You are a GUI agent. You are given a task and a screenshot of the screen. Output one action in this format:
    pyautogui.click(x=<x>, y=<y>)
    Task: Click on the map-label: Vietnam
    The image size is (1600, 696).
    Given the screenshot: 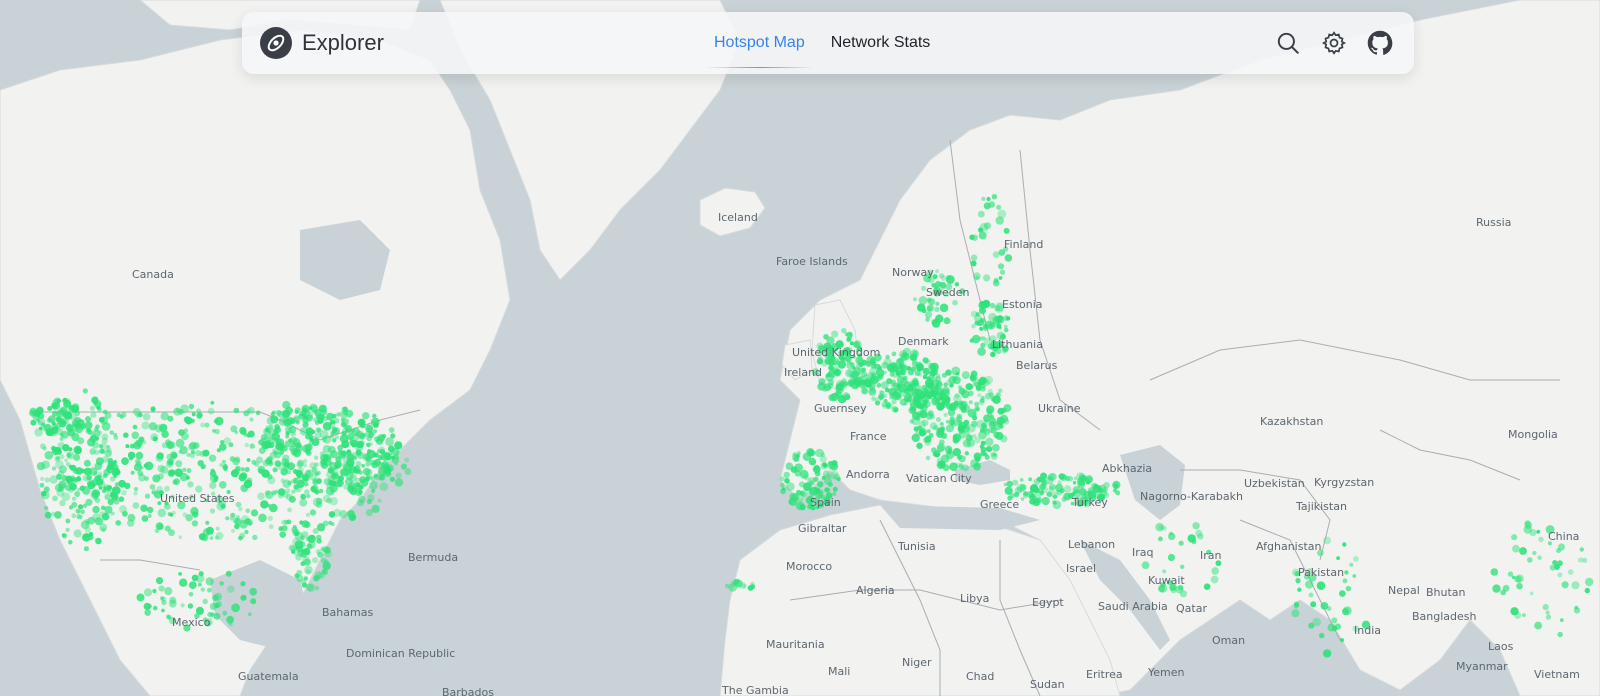 What is the action you would take?
    pyautogui.click(x=1557, y=674)
    